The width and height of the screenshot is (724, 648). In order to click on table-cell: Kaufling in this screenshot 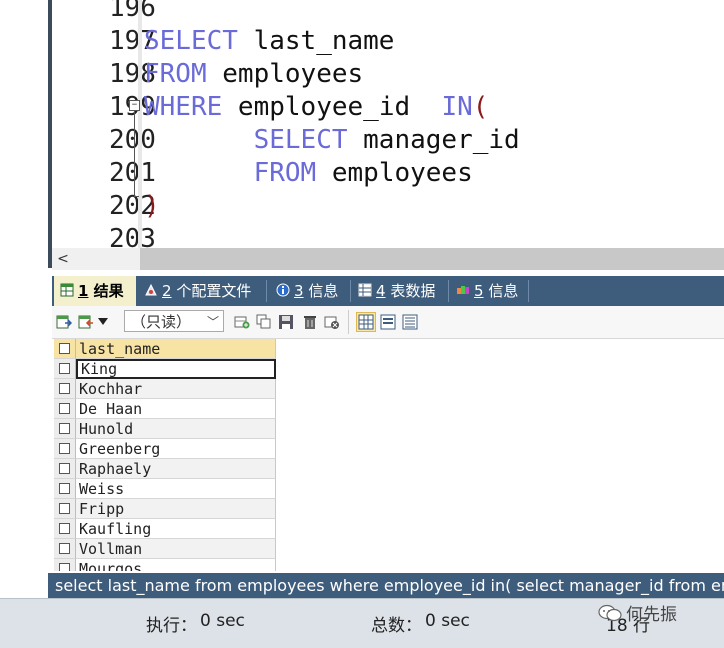, I will do `click(176, 529)`.